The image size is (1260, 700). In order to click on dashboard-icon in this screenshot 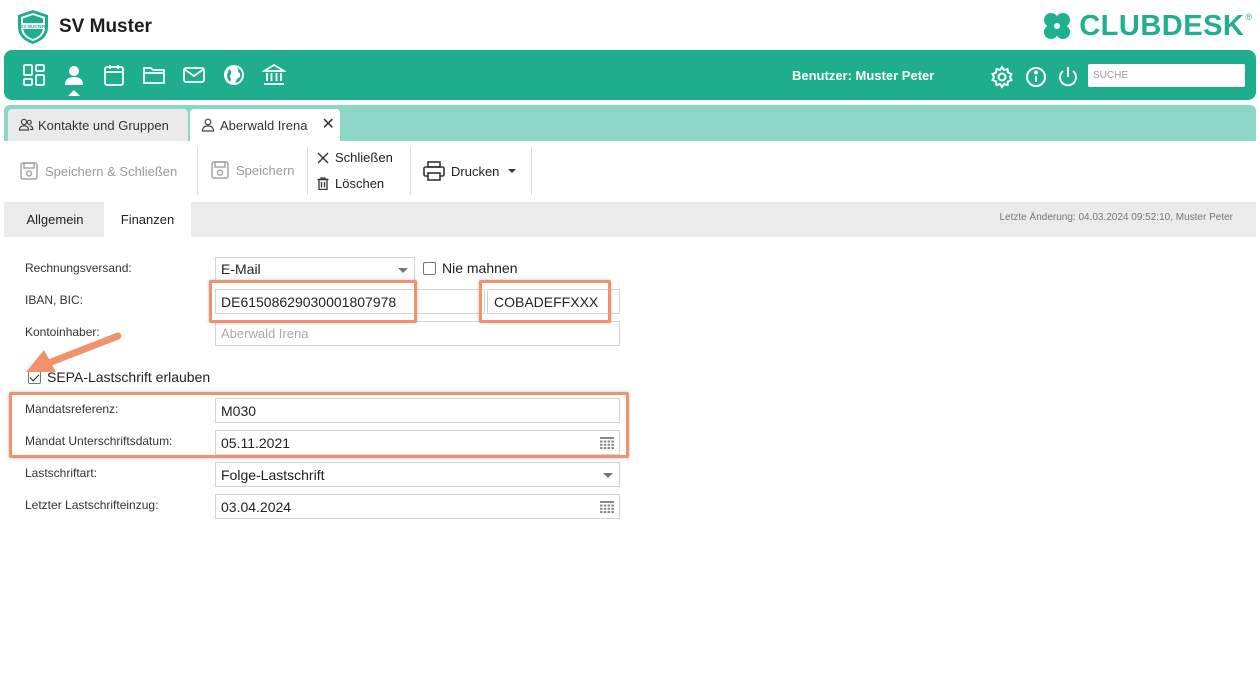, I will do `click(34, 75)`.